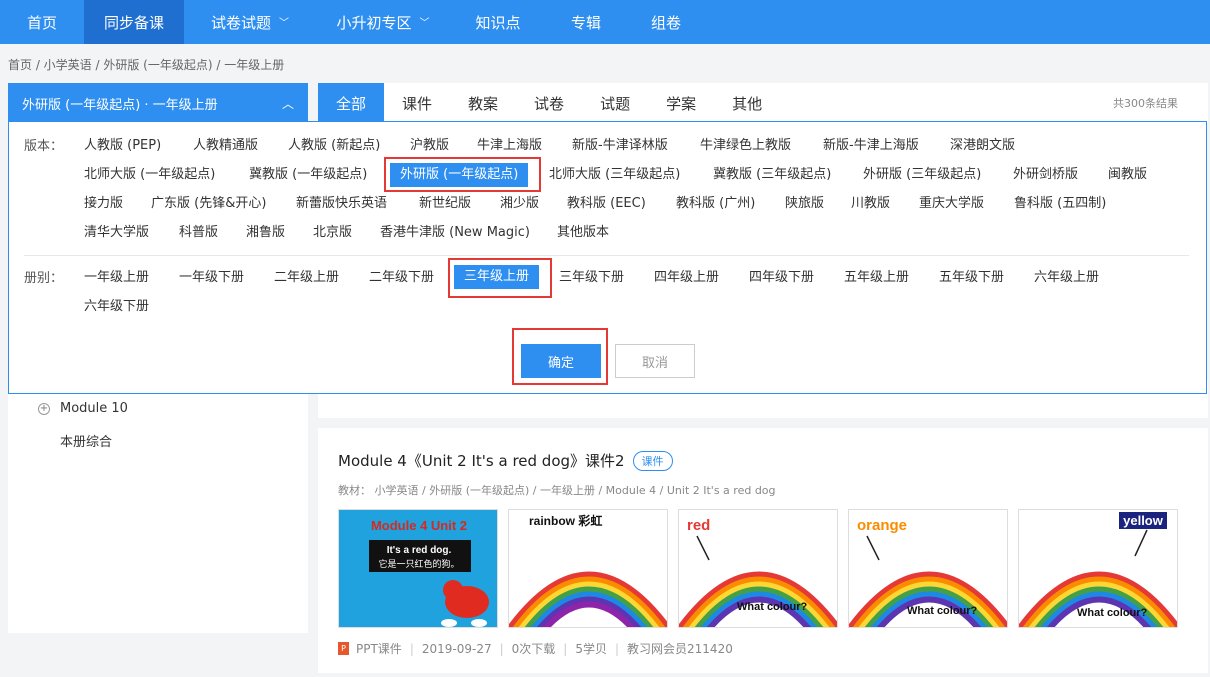  I want to click on thumb-question: What colour?, so click(772, 607).